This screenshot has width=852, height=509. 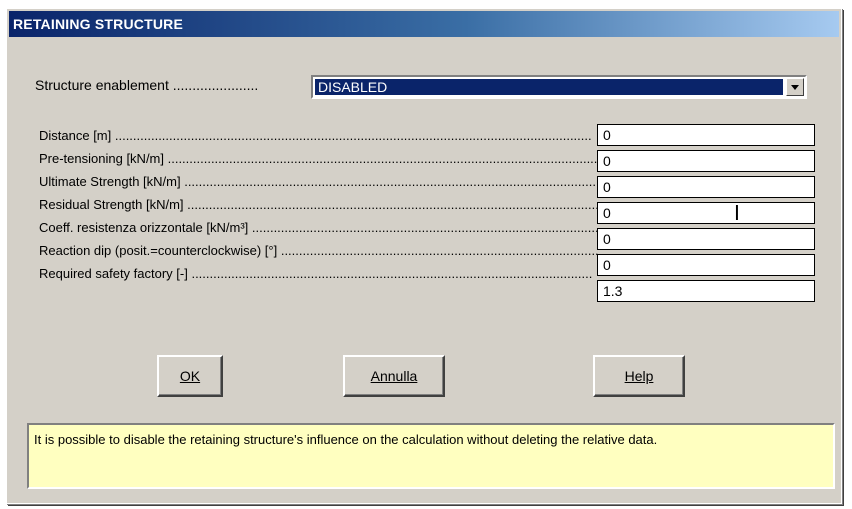 I want to click on dropdown-button, so click(x=795, y=87).